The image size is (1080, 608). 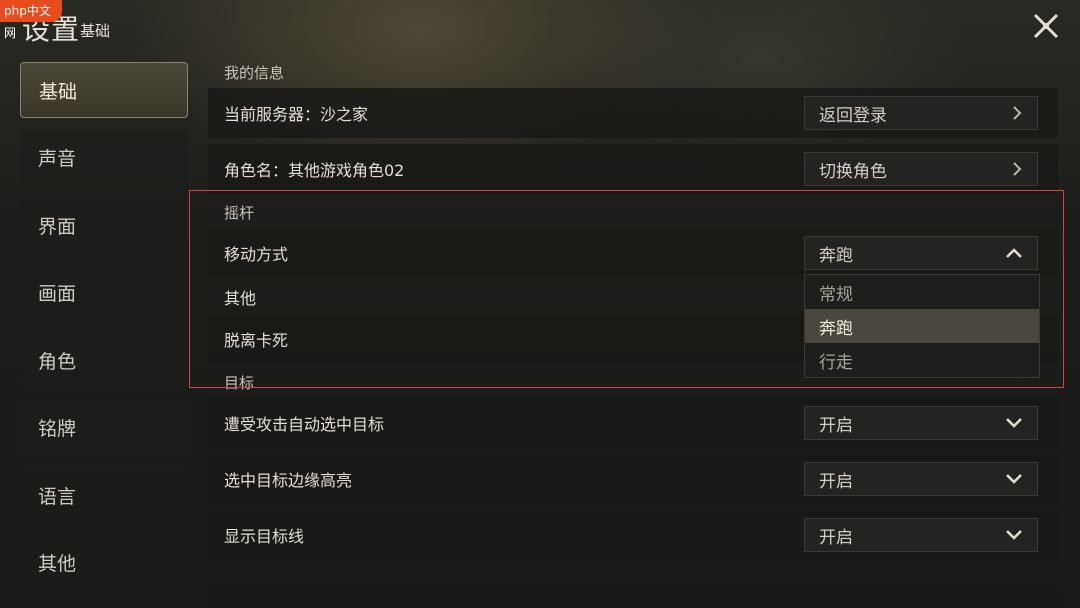 I want to click on edge-highlight-select: 开启, so click(x=921, y=479).